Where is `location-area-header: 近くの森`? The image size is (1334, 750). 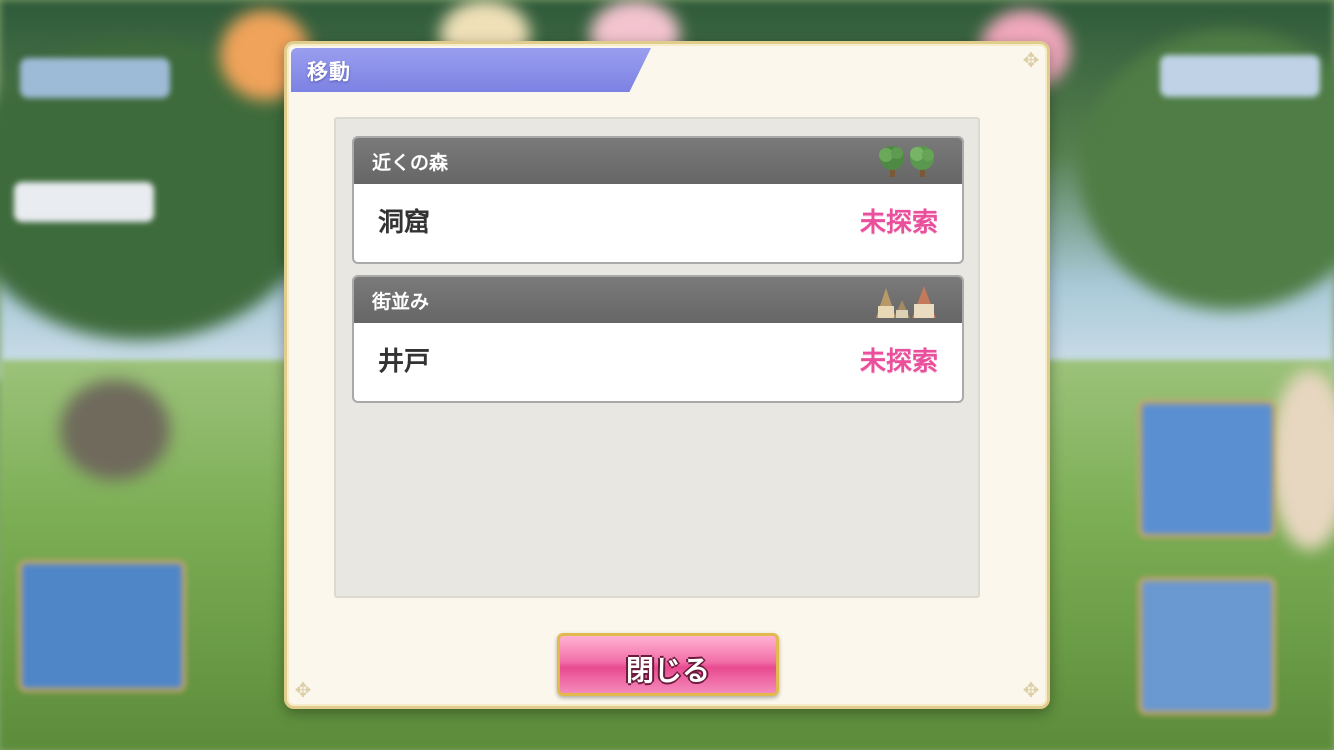 location-area-header: 近くの森 is located at coordinates (658, 161).